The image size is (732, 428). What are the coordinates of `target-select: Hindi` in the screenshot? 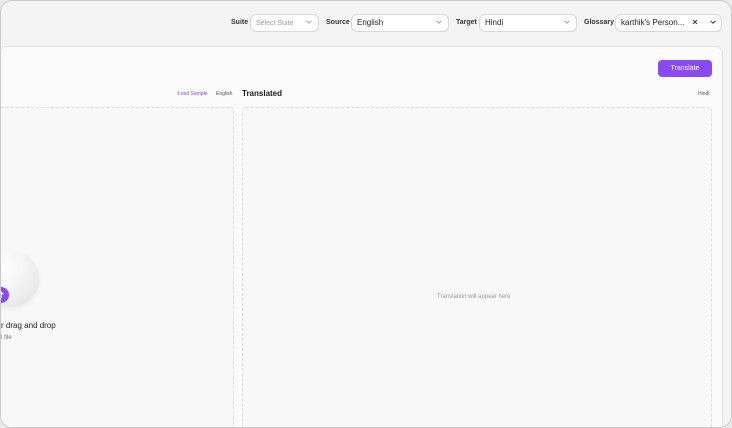 It's located at (528, 23).